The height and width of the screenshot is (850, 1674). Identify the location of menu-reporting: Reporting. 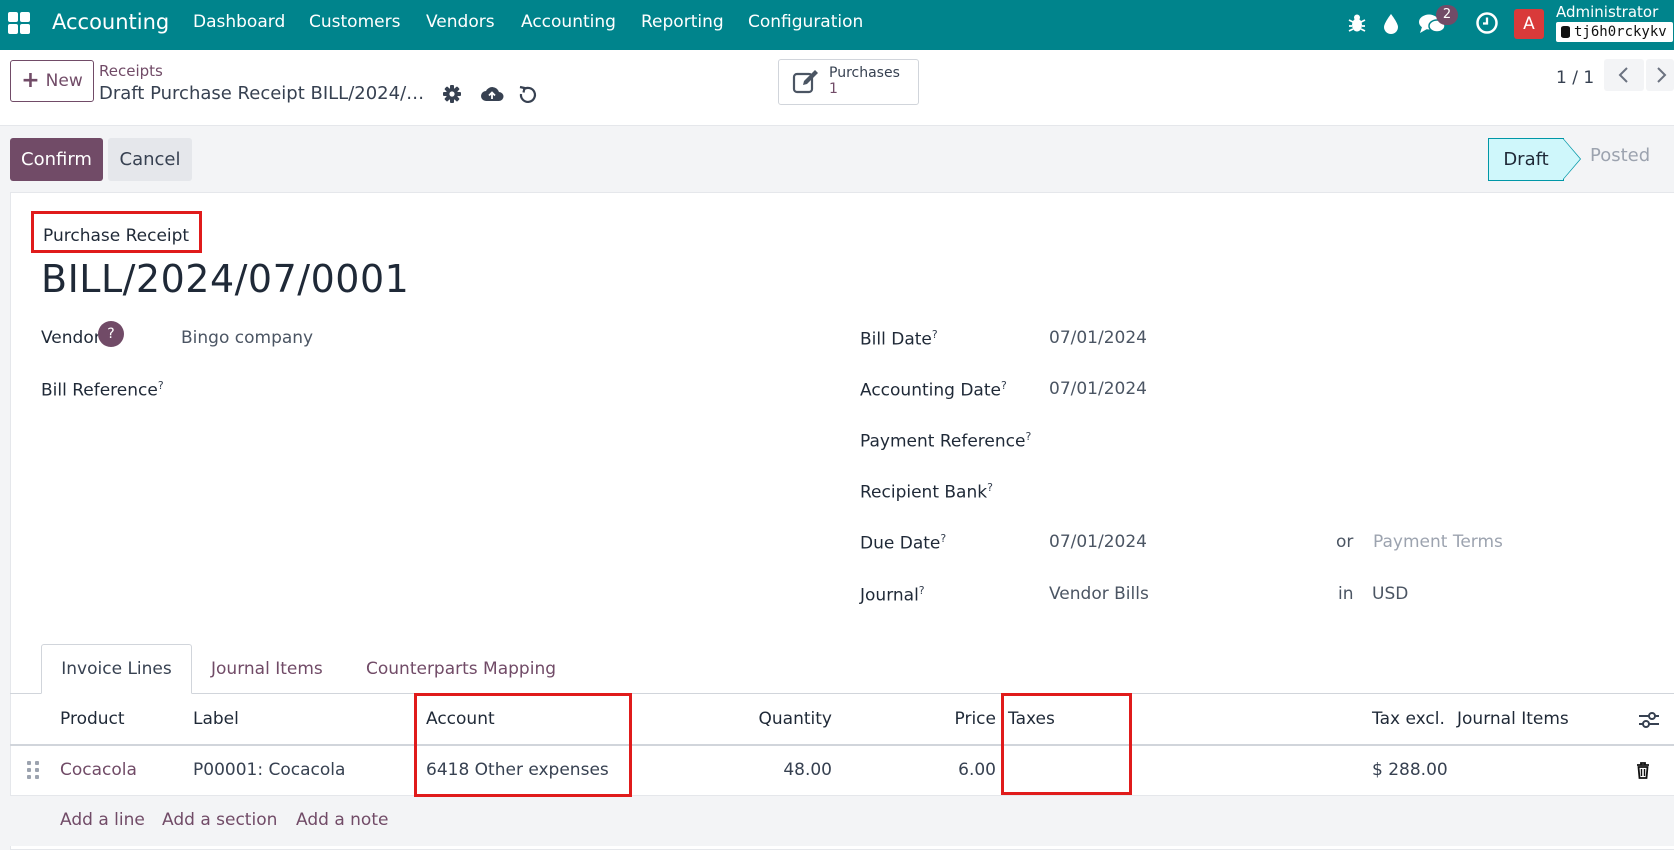
(682, 22).